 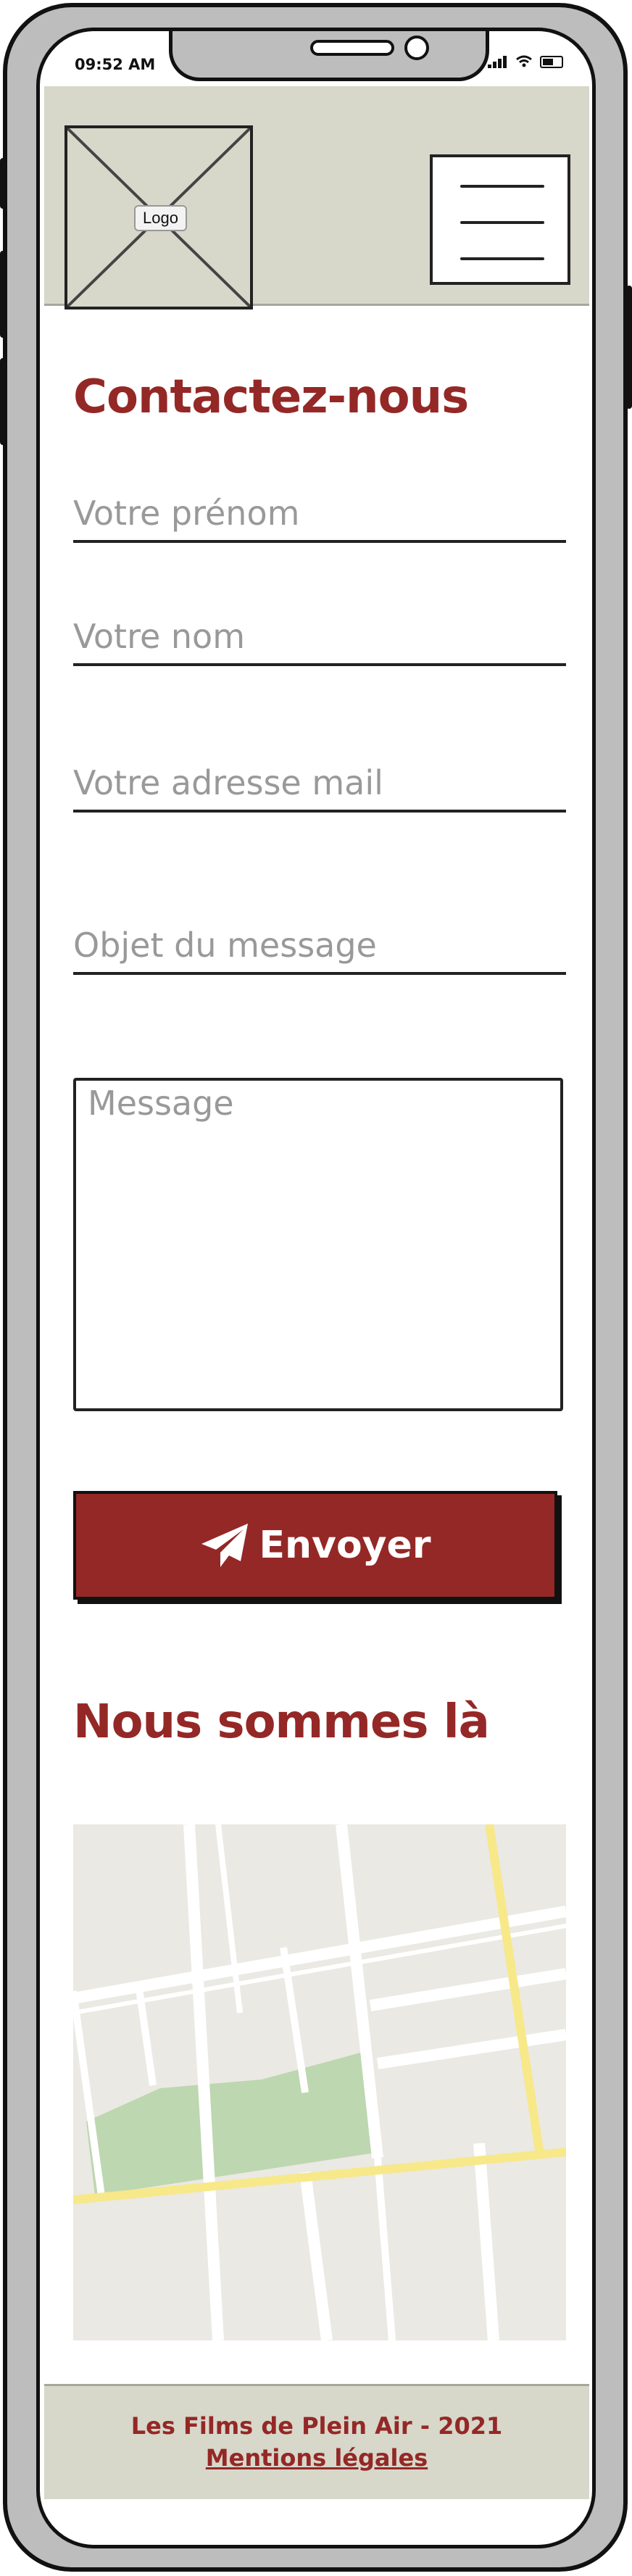 I want to click on footer-copyright: Les Films de Plein Air - 2021, so click(x=316, y=2426).